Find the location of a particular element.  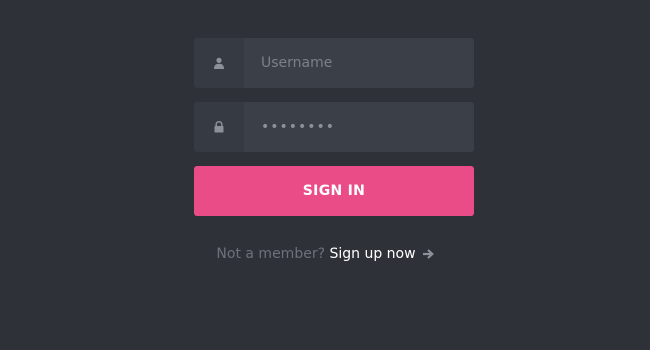

user-icon is located at coordinates (219, 63).